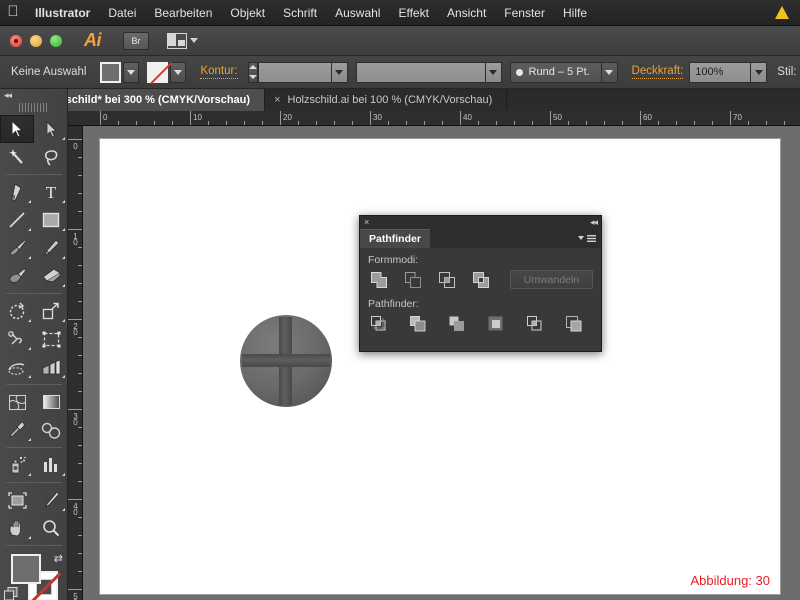 Image resolution: width=800 pixels, height=600 pixels. What do you see at coordinates (62, 13) in the screenshot?
I see `menu-item-illustrator: Illustrator` at bounding box center [62, 13].